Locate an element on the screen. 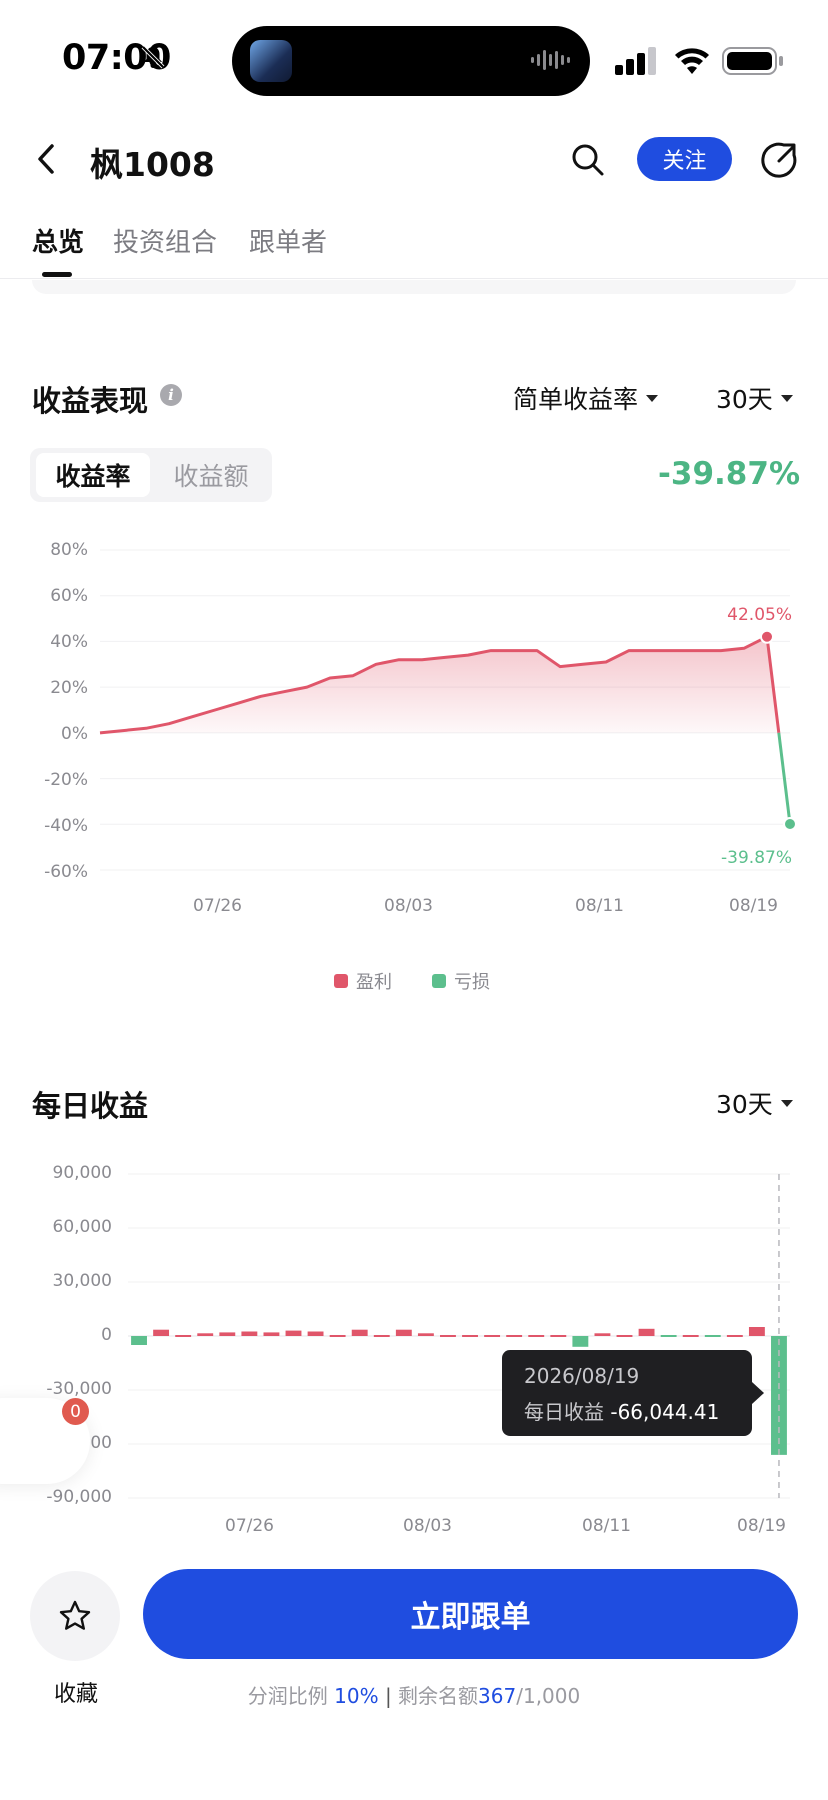 Image resolution: width=828 pixels, height=1800 pixels. remaining-total: /1,000 is located at coordinates (548, 1696).